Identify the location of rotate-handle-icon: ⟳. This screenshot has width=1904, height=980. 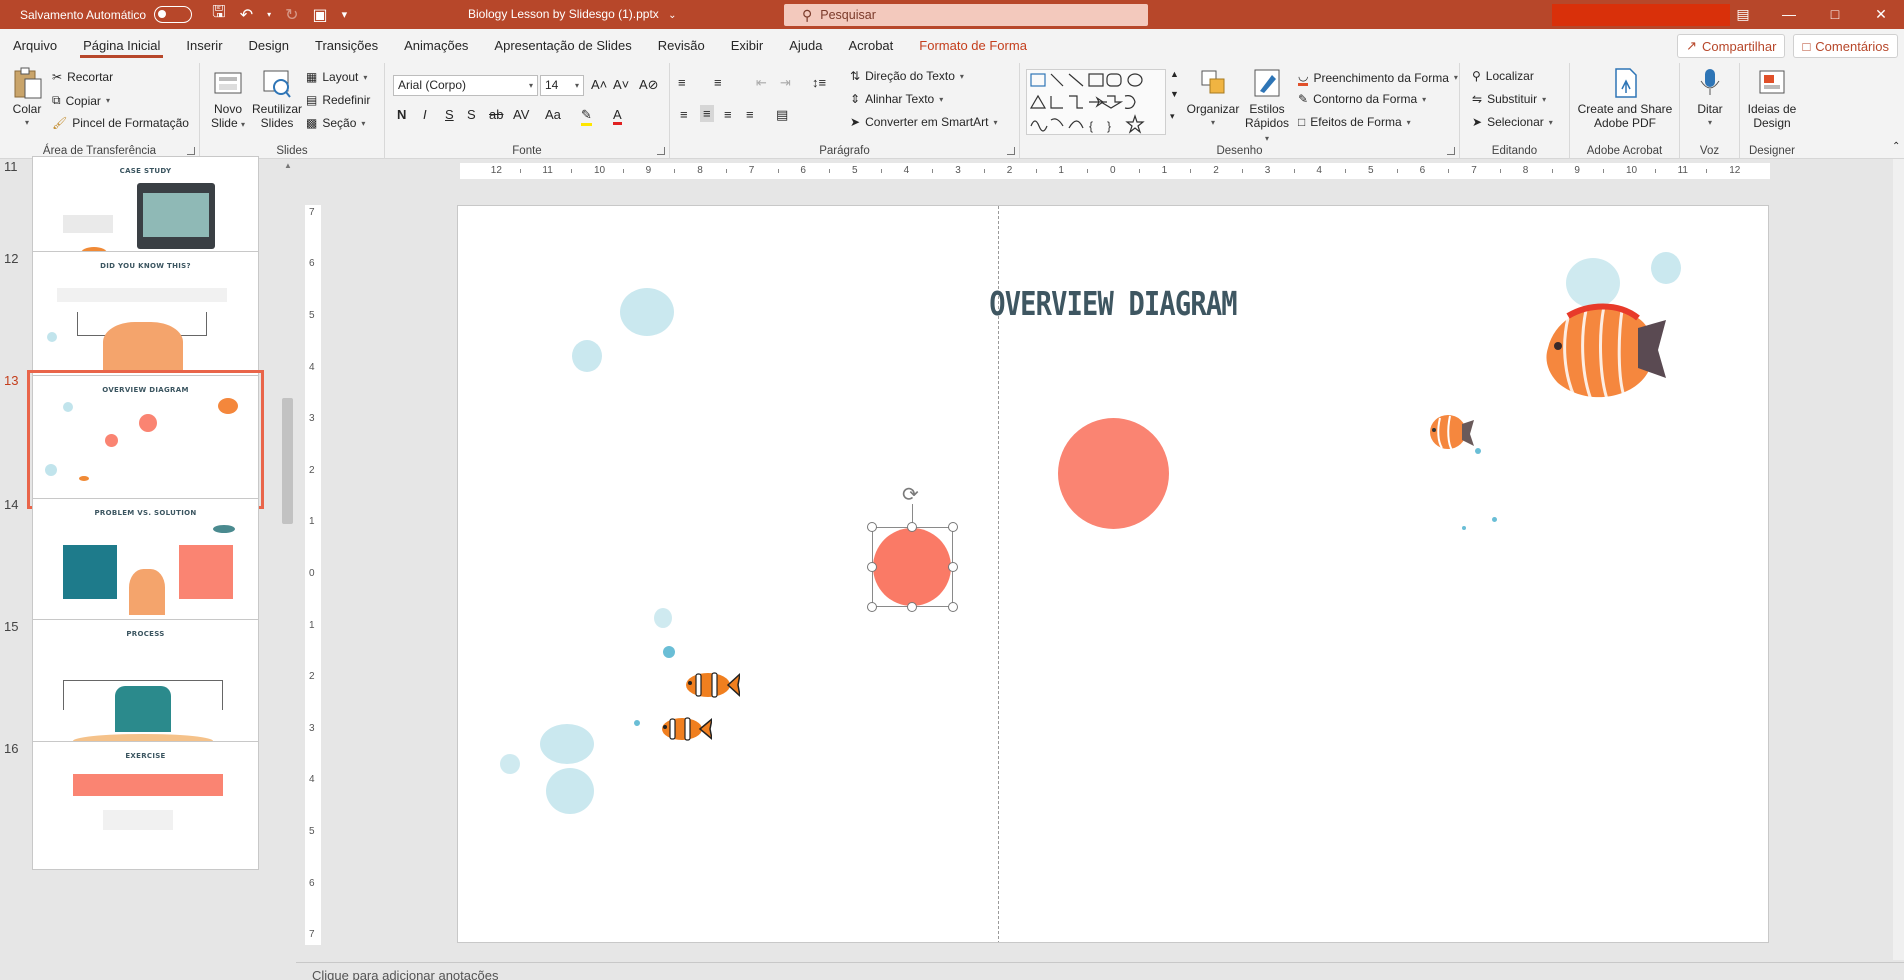
(910, 494).